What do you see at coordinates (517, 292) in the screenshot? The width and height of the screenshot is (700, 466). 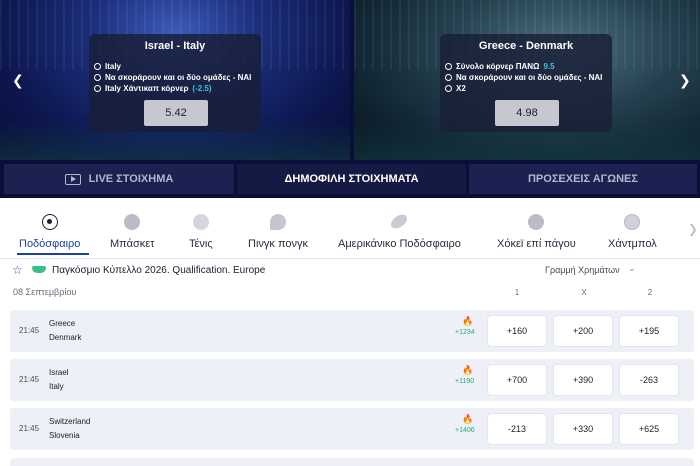 I see `column-header-1: 1` at bounding box center [517, 292].